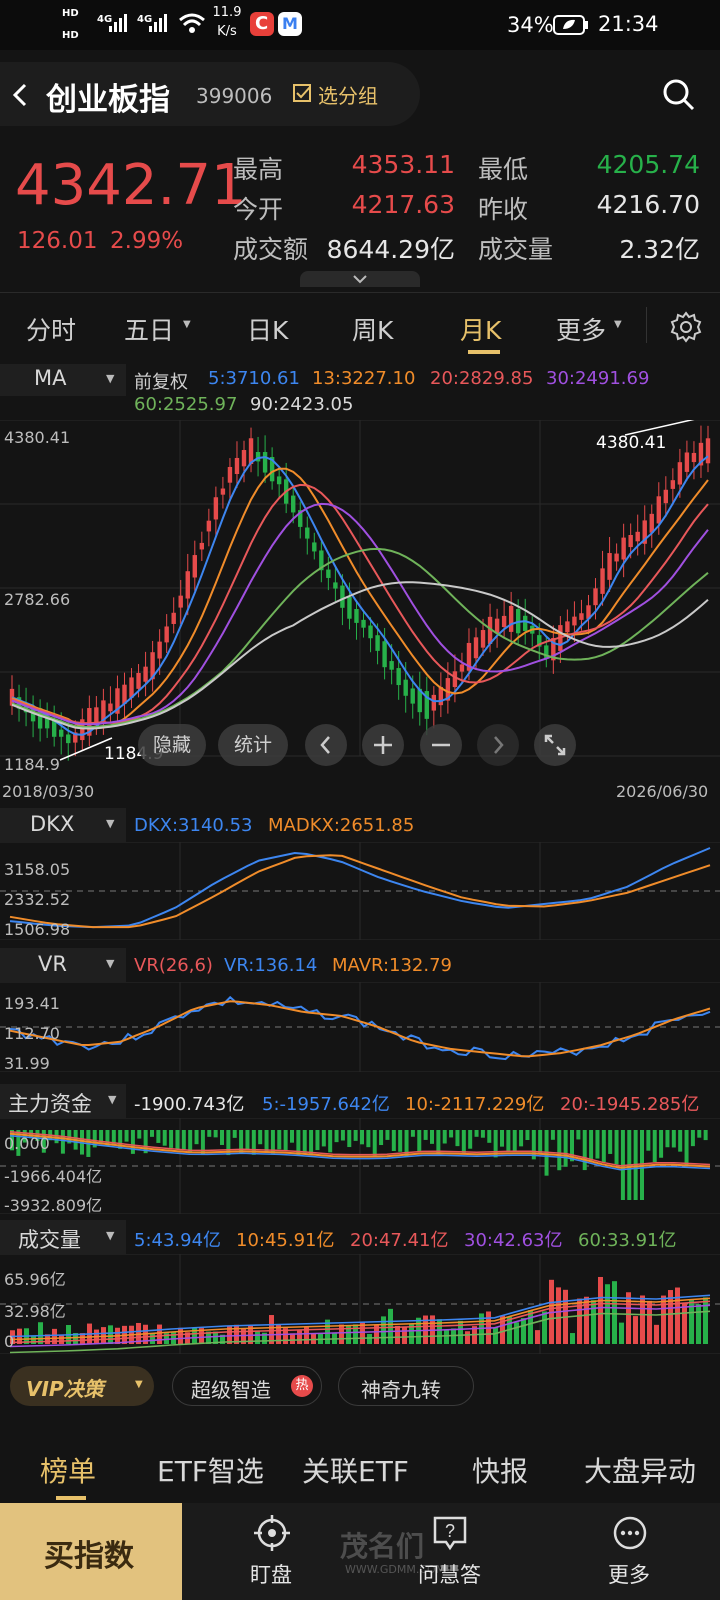 The image size is (720, 1600). What do you see at coordinates (383, 745) in the screenshot?
I see `zoom-in-button` at bounding box center [383, 745].